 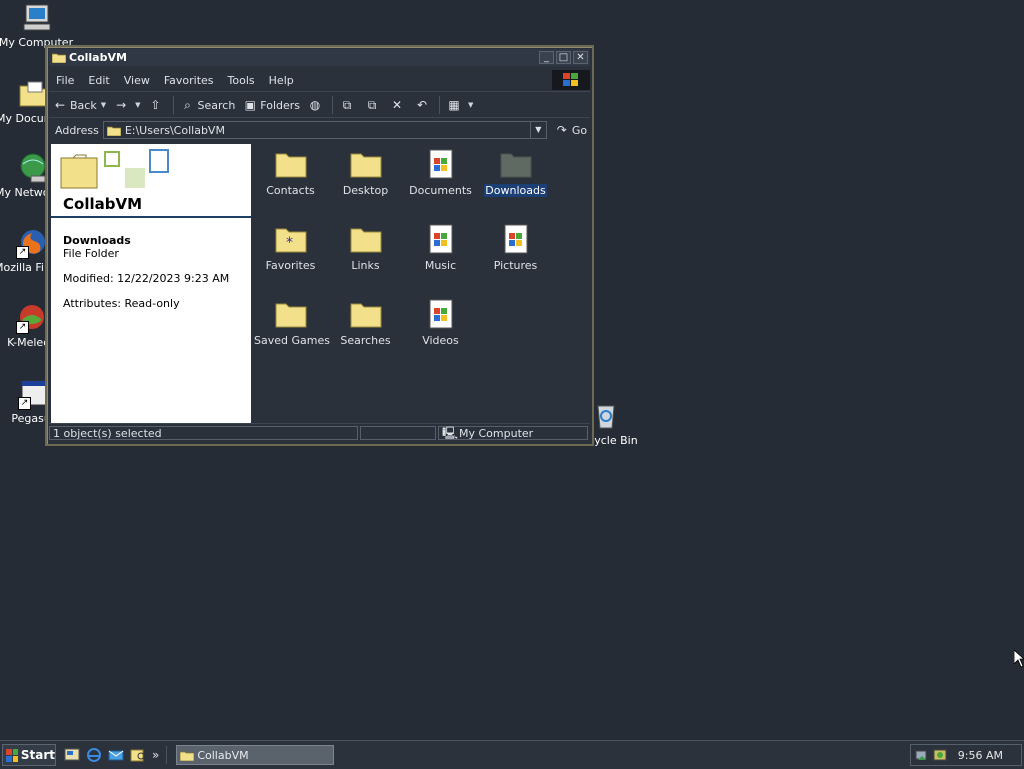 I want to click on status-zone-label: My Computer, so click(x=496, y=433).